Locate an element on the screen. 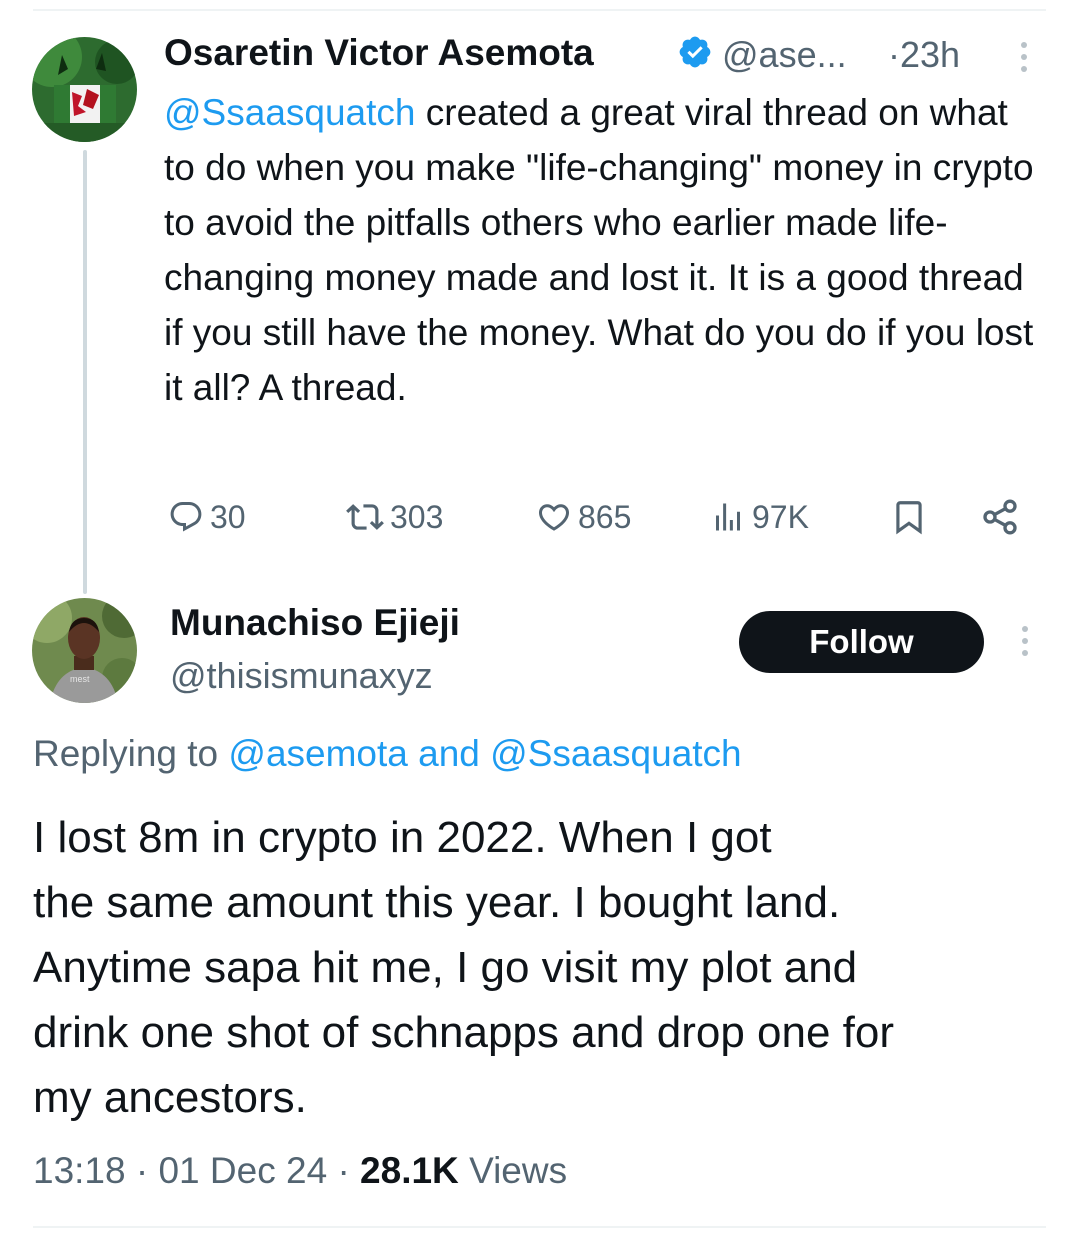  replying-to-line: Replying to @asemota and @Ssaasquatch is located at coordinates (387, 754).